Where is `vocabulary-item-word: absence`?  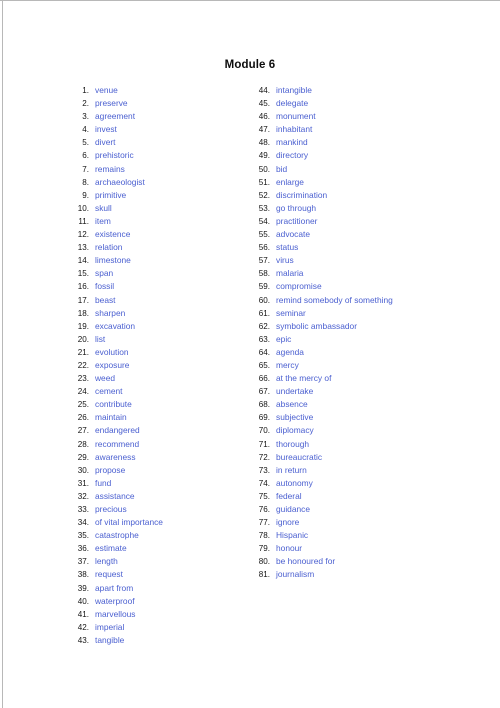 vocabulary-item-word: absence is located at coordinates (292, 404).